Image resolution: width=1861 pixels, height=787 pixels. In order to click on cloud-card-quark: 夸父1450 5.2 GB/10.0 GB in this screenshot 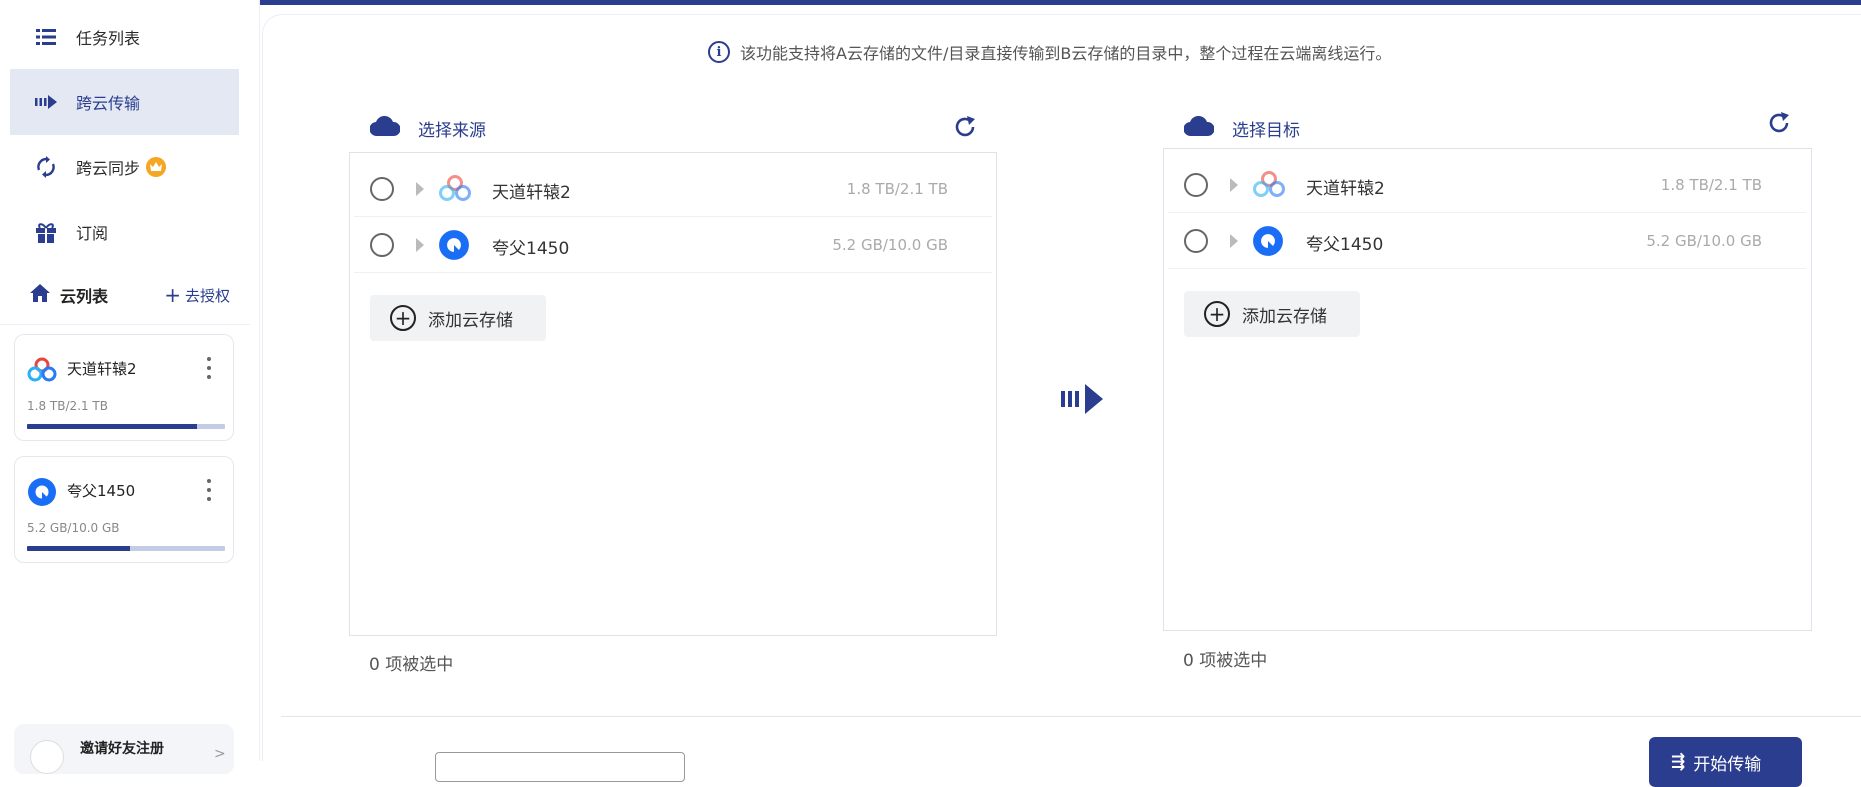, I will do `click(124, 509)`.